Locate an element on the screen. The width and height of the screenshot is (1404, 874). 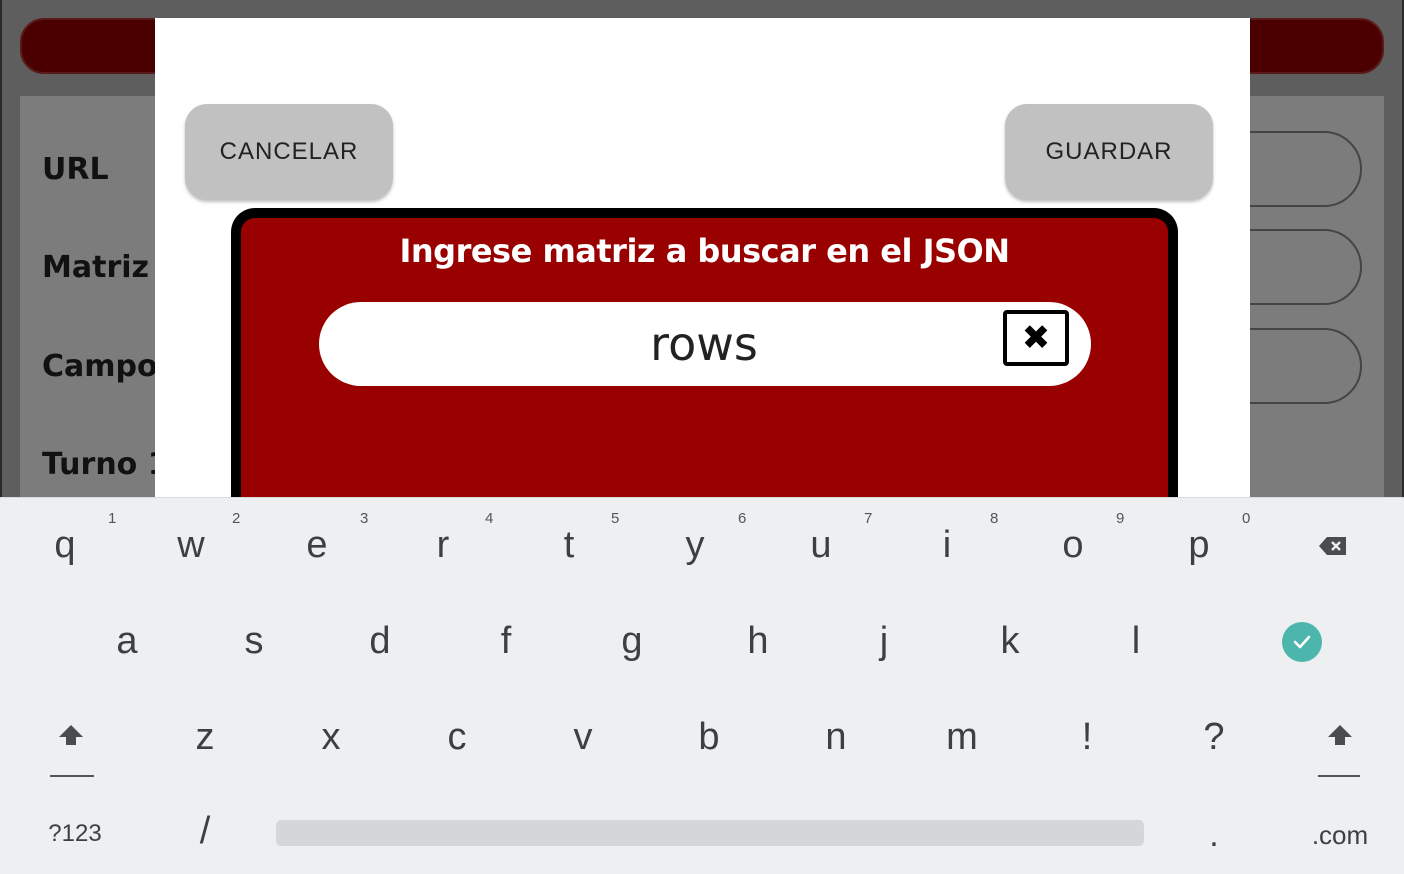
key-c: c is located at coordinates (457, 737).